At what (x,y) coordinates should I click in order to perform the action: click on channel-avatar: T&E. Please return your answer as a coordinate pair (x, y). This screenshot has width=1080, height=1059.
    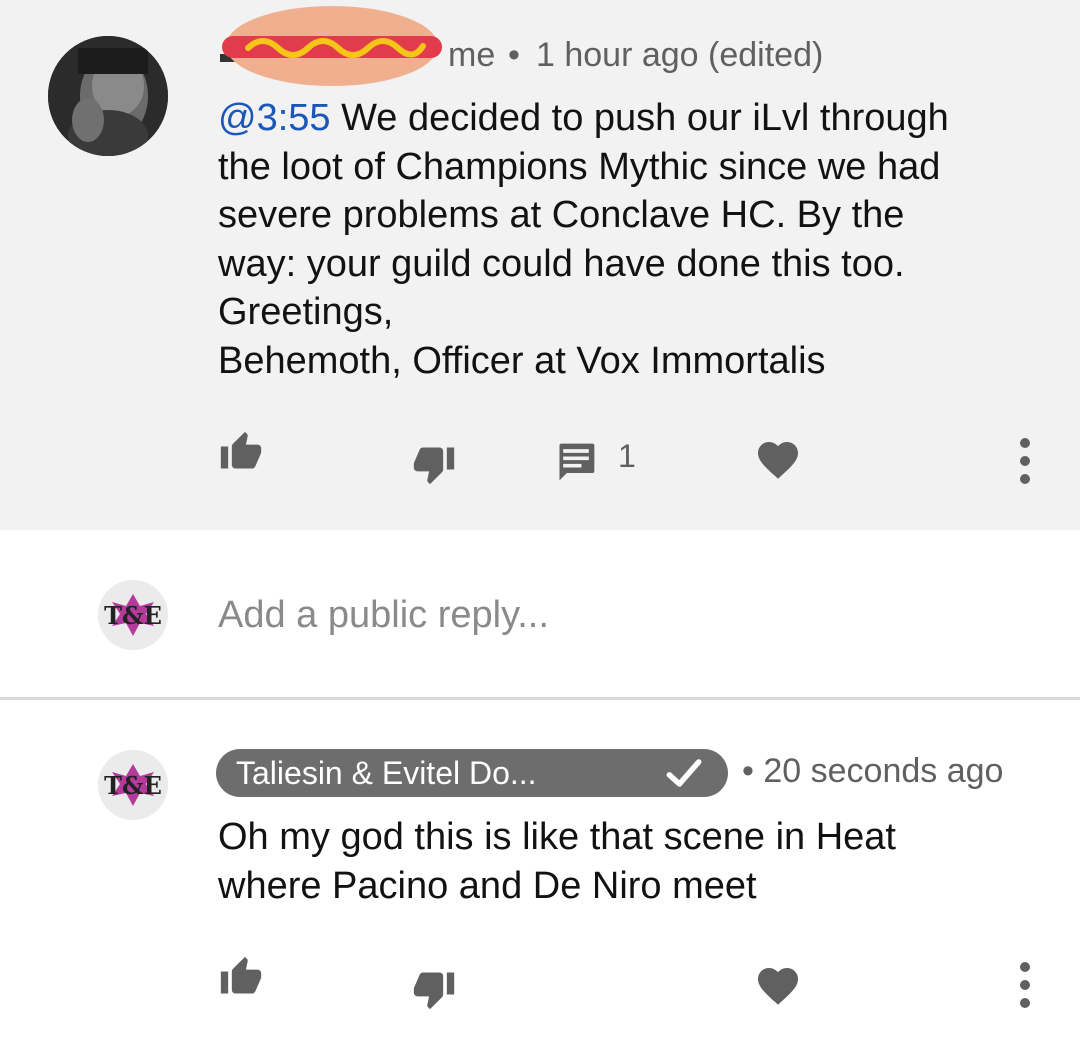
    Looking at the image, I should click on (133, 615).